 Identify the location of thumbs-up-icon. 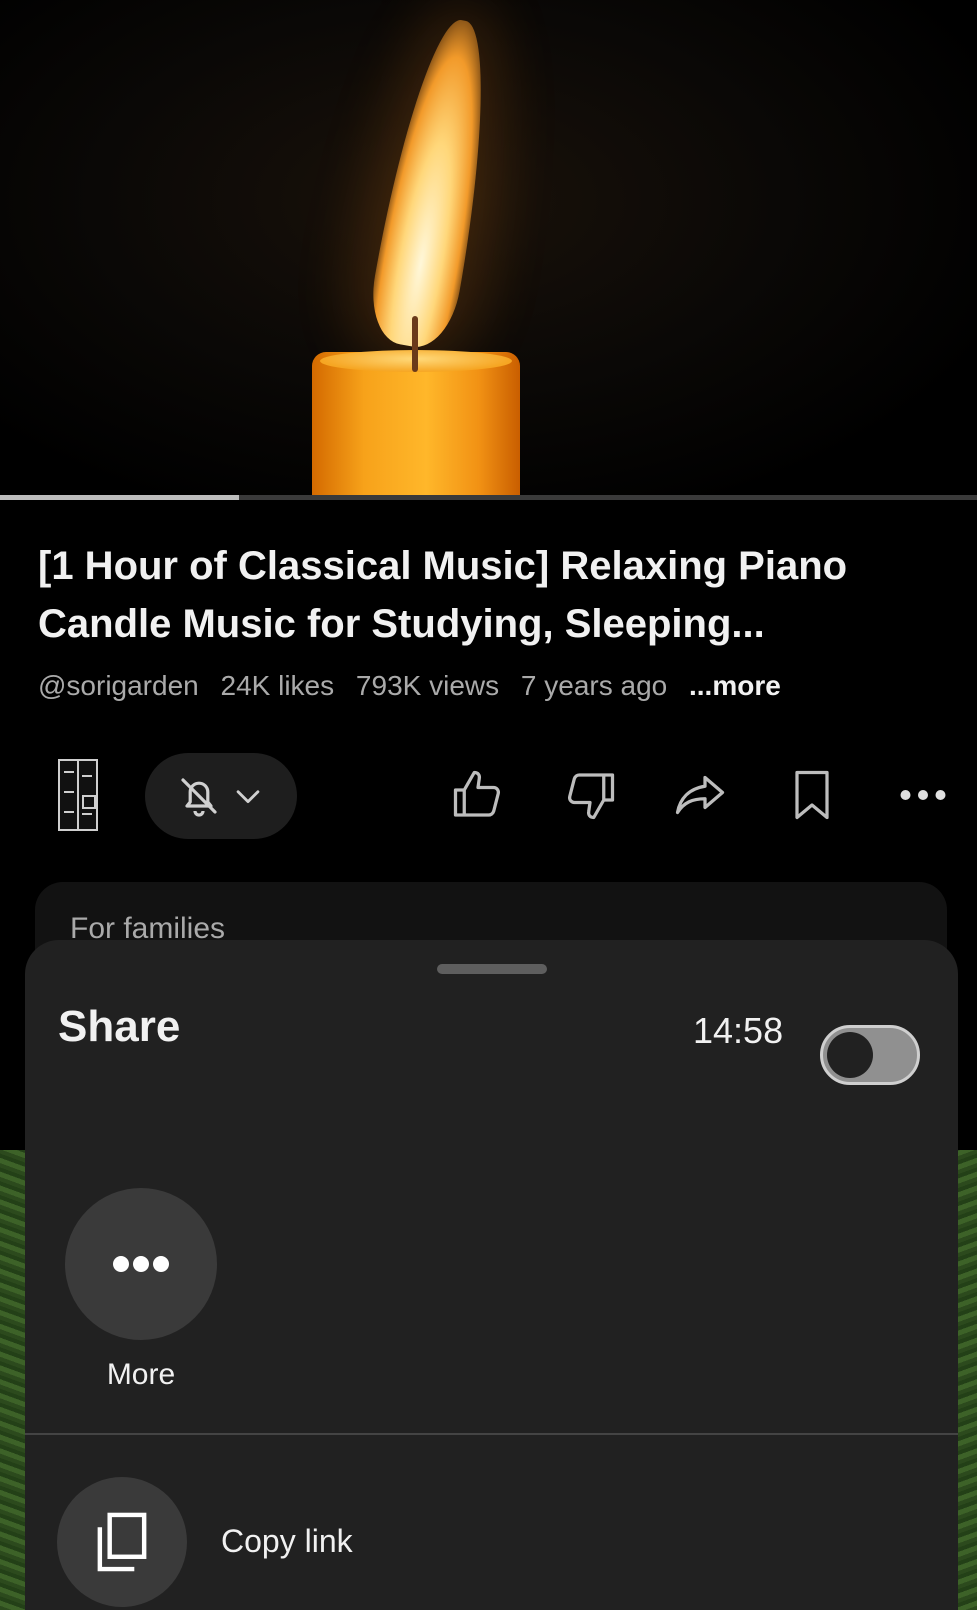
(477, 793).